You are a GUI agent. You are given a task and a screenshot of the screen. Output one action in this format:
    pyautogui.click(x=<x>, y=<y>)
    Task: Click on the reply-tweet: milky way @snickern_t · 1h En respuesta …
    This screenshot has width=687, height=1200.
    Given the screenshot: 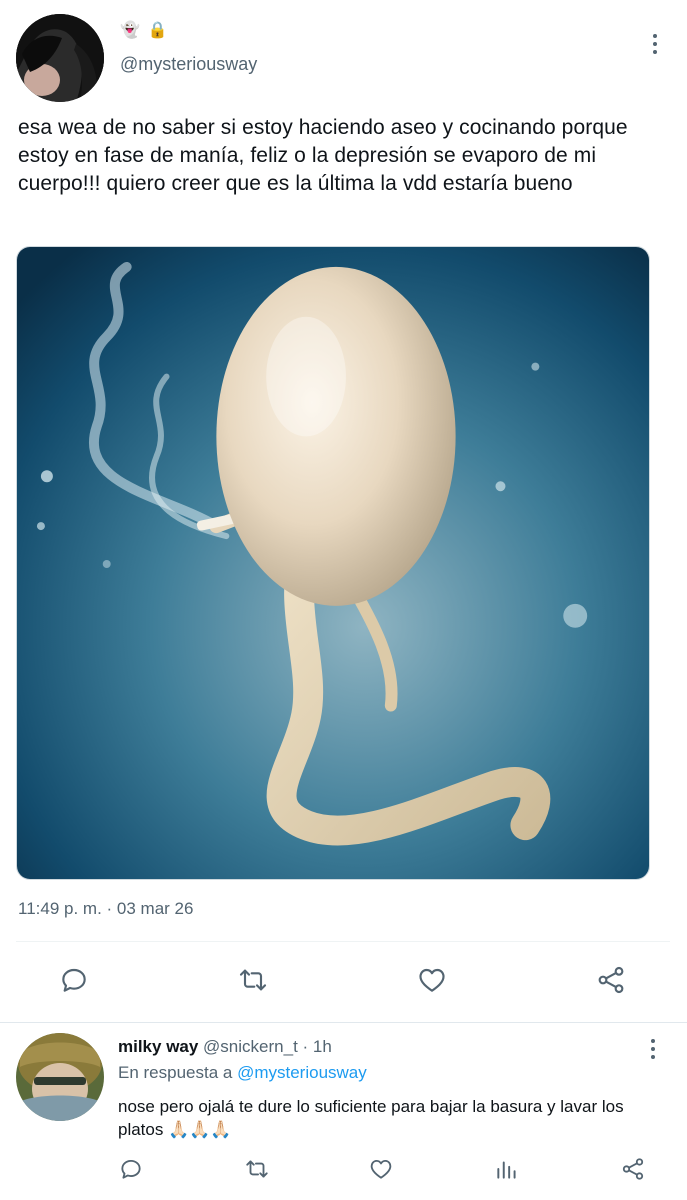 What is the action you would take?
    pyautogui.click(x=343, y=1111)
    